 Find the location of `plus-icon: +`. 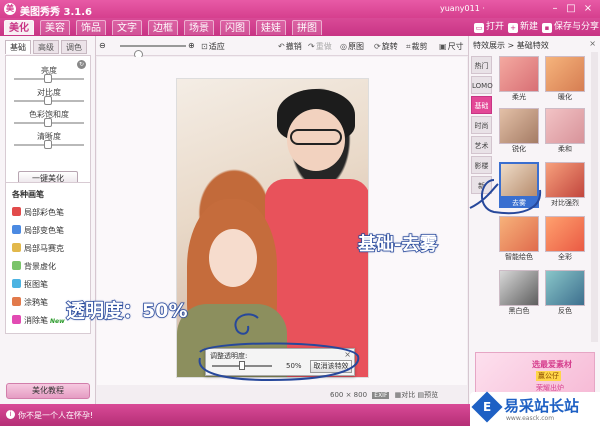

plus-icon: + is located at coordinates (513, 28).